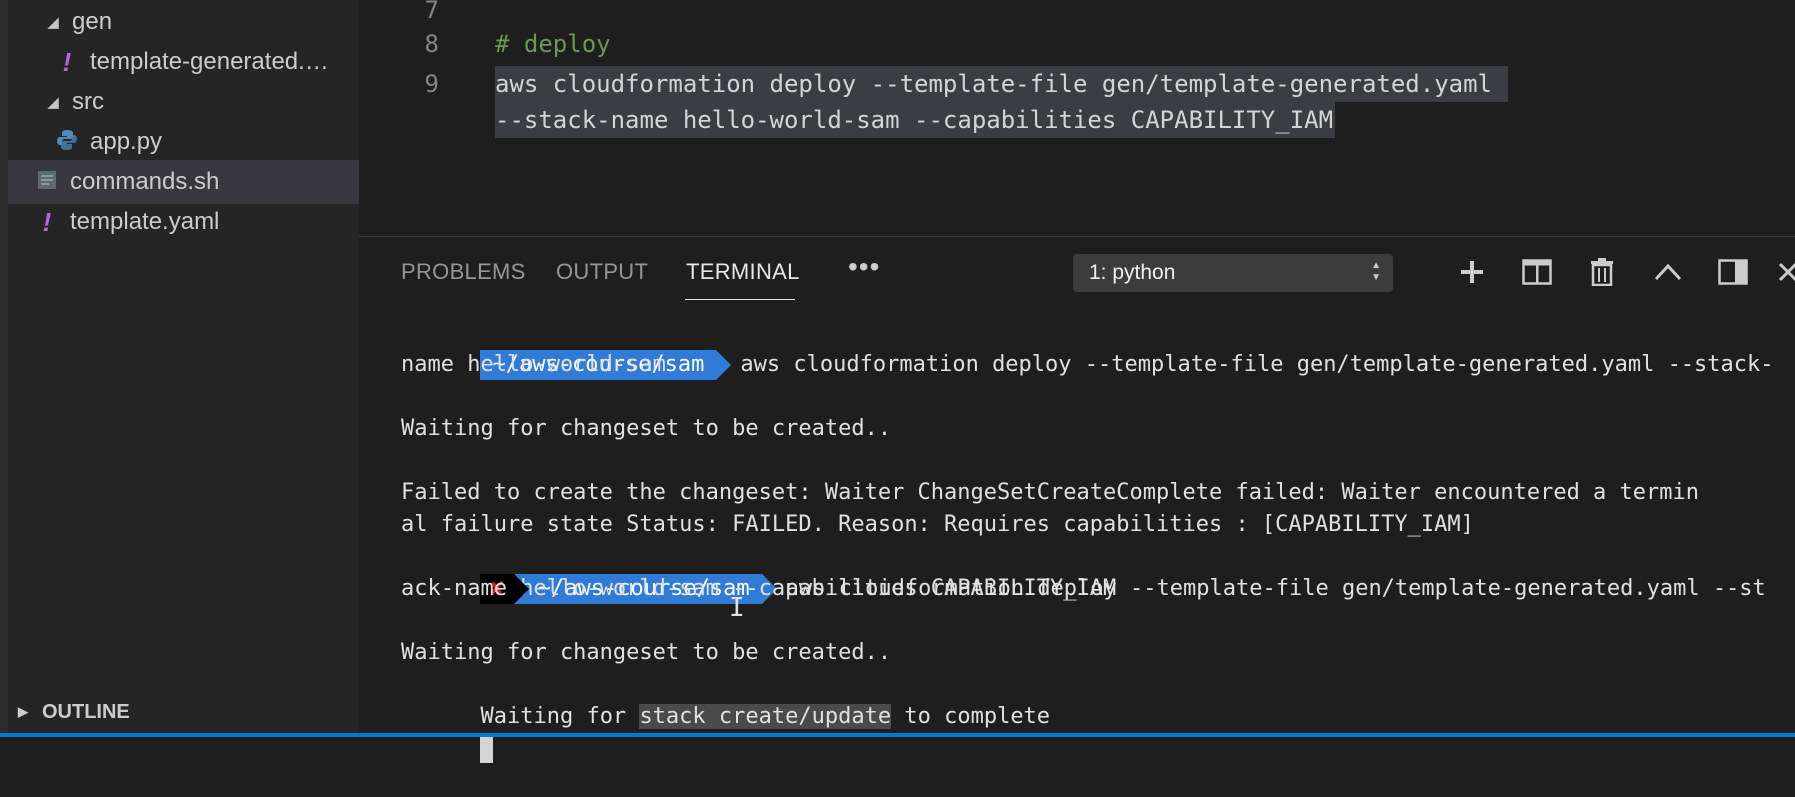 The image size is (1795, 797). I want to click on split-terminal-button, so click(1537, 272).